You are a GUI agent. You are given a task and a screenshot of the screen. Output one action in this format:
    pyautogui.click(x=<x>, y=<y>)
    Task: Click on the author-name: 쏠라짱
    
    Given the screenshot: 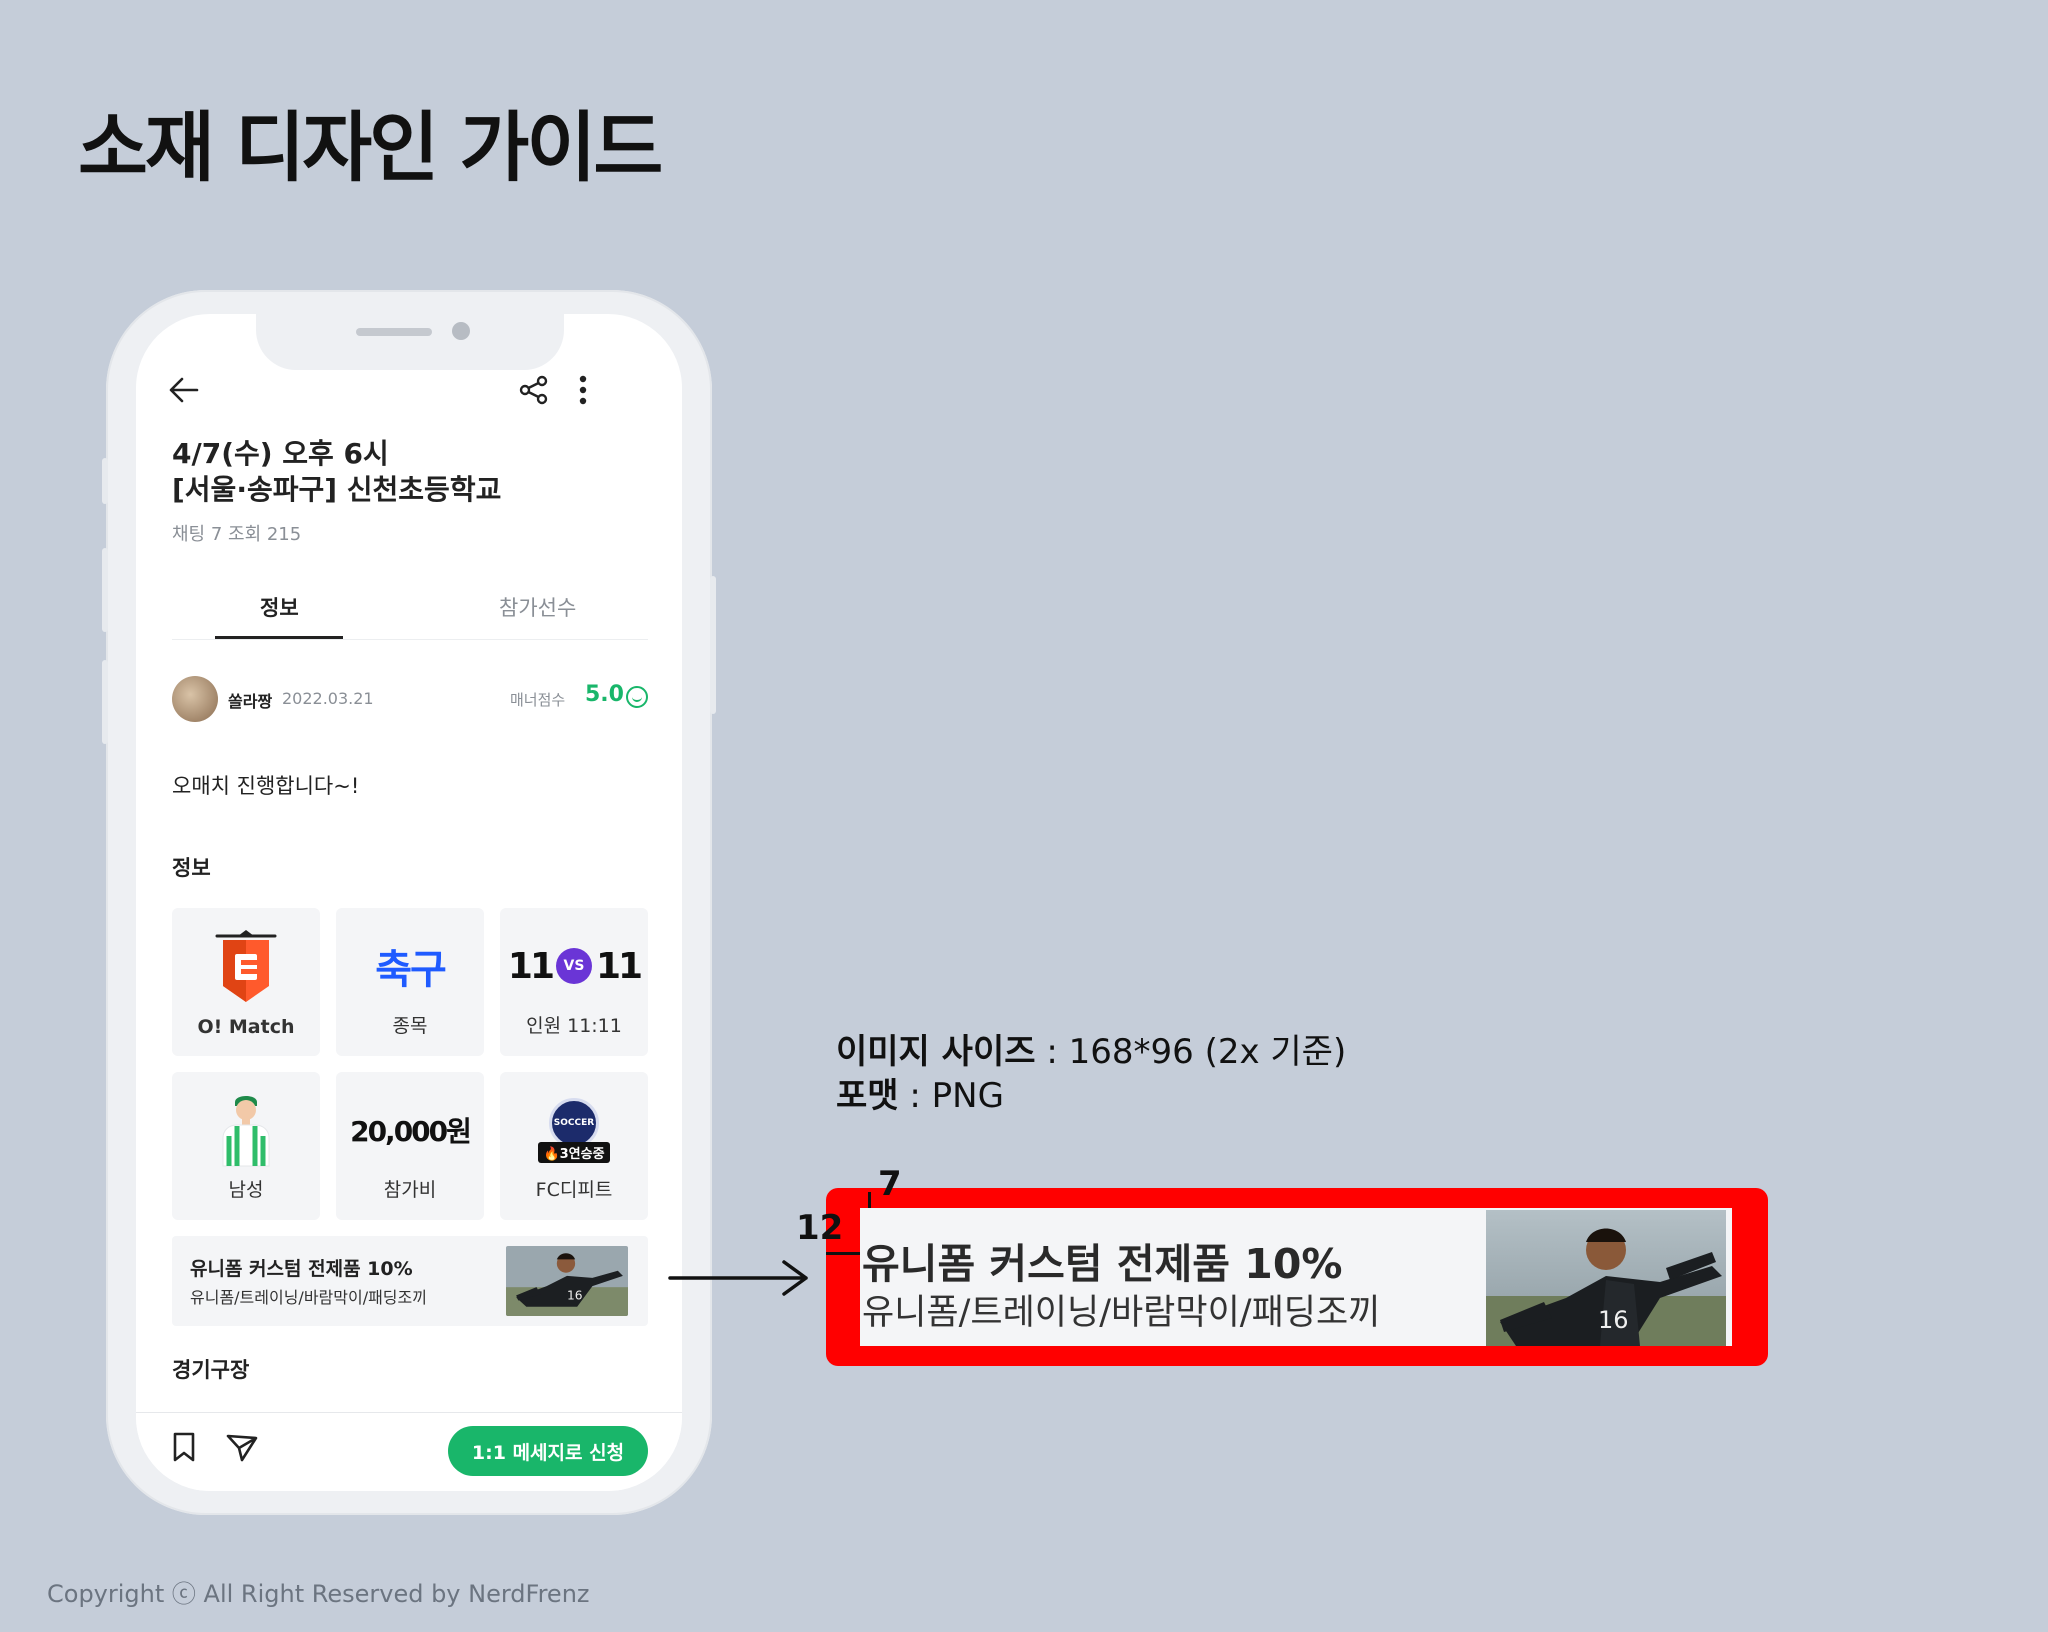 What is the action you would take?
    pyautogui.click(x=250, y=700)
    